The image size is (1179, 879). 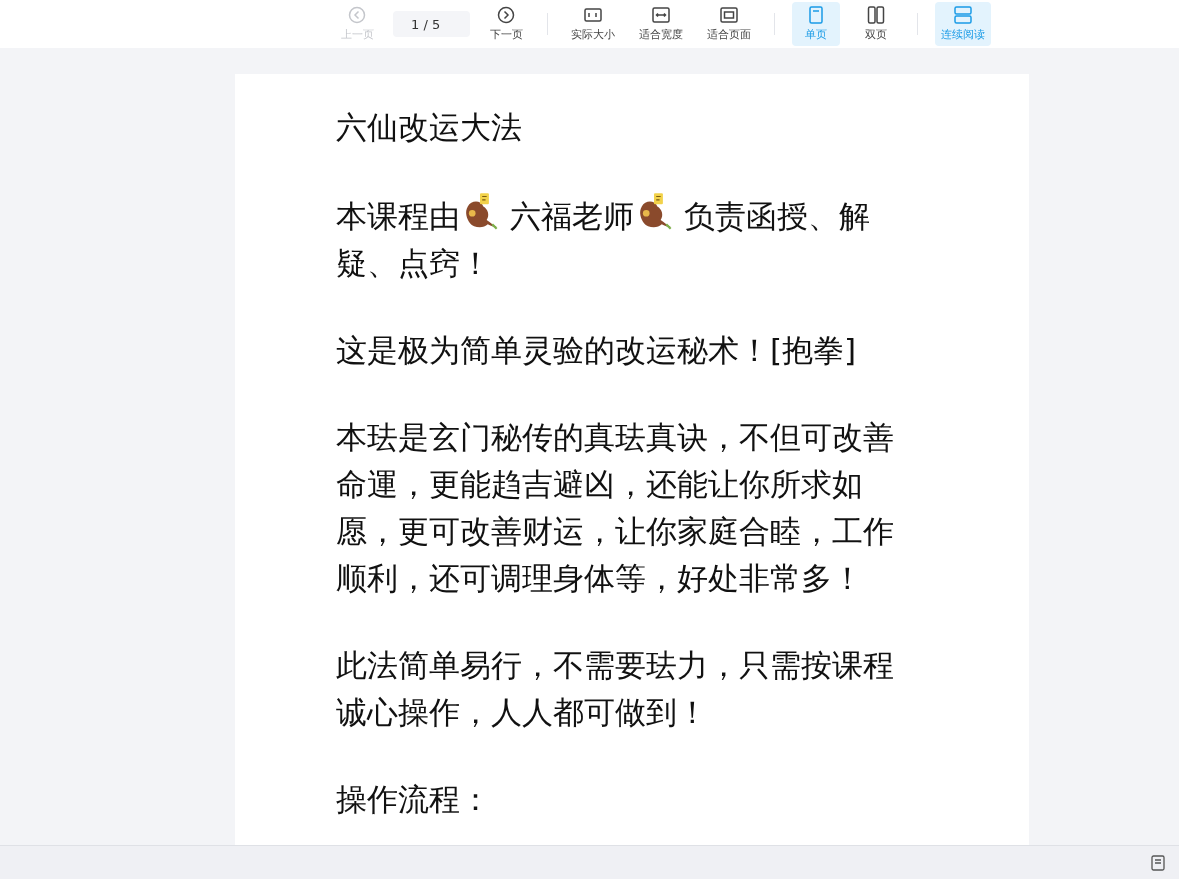 What do you see at coordinates (431, 24) in the screenshot?
I see `page-number-field: 1 / 5` at bounding box center [431, 24].